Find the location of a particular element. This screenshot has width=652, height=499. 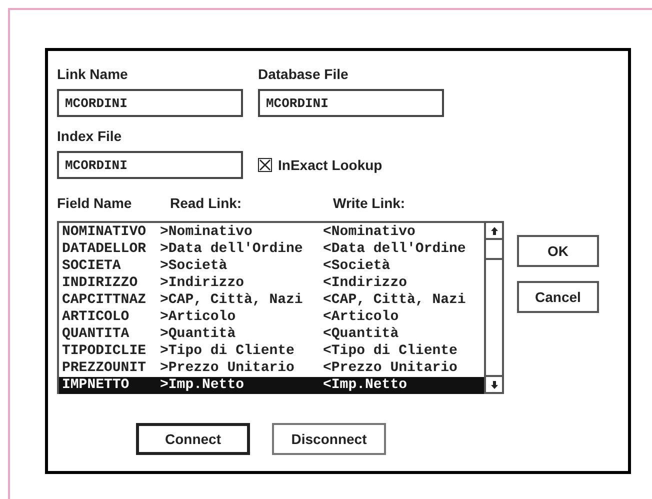

checkbox is located at coordinates (265, 165).